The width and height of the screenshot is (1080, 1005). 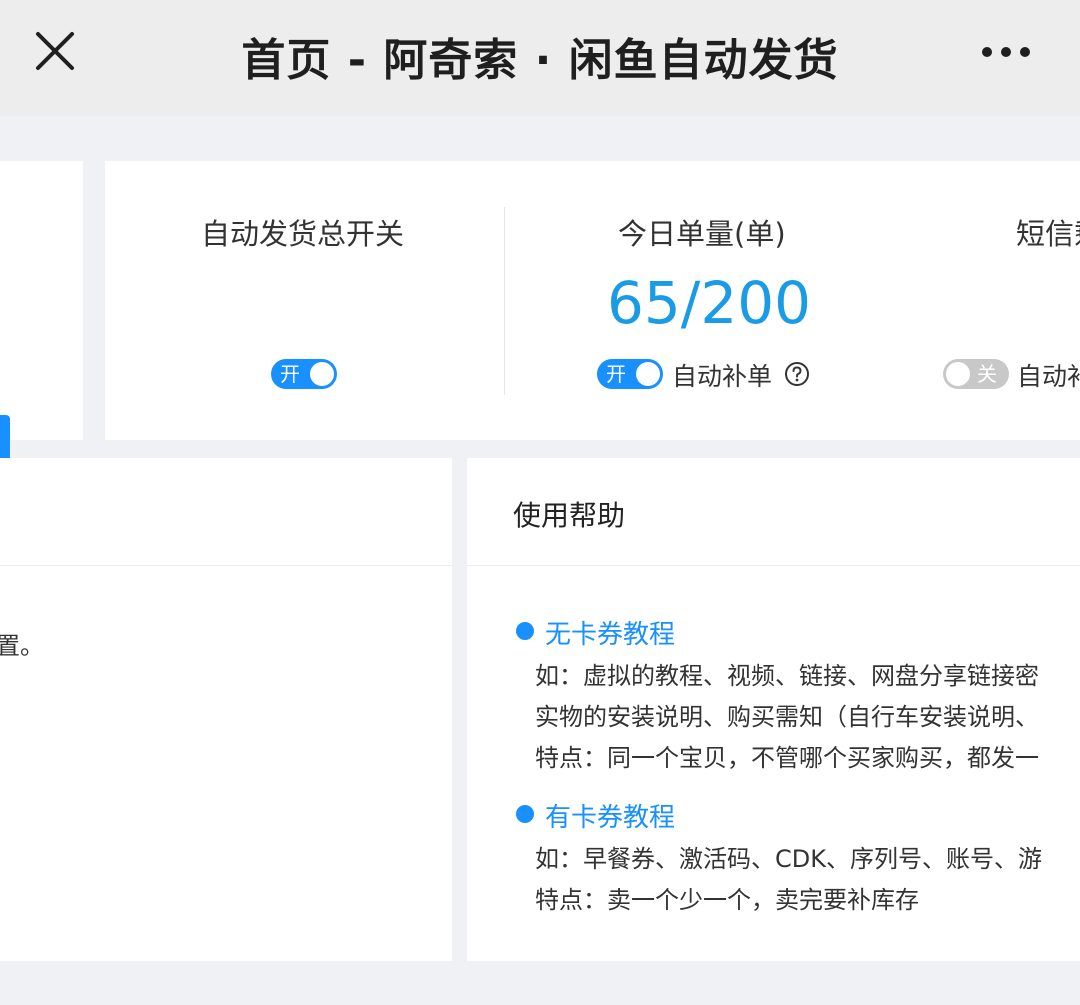 What do you see at coordinates (722, 376) in the screenshot?
I see `auto-replenish-label: 自动补单` at bounding box center [722, 376].